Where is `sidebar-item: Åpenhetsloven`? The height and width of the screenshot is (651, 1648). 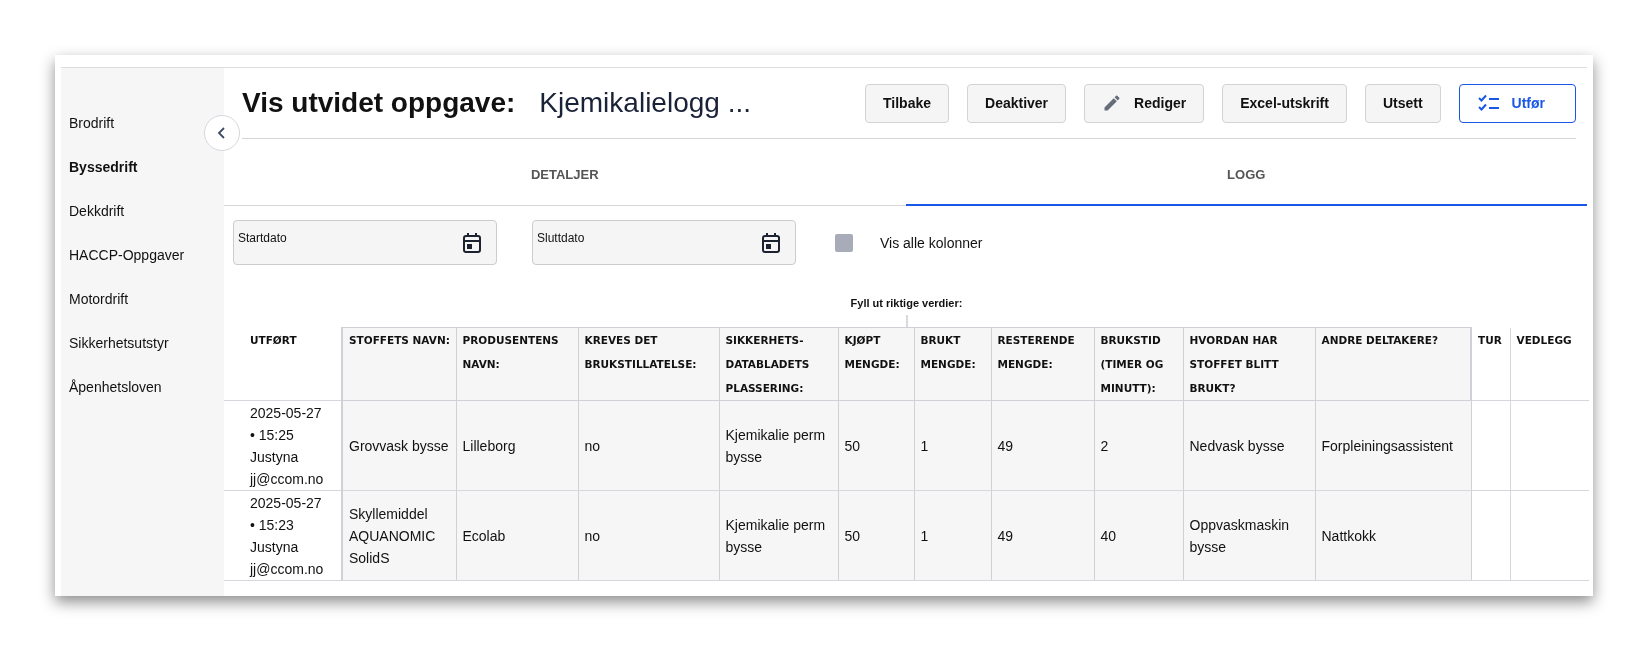 sidebar-item: Åpenhetsloven is located at coordinates (115, 387).